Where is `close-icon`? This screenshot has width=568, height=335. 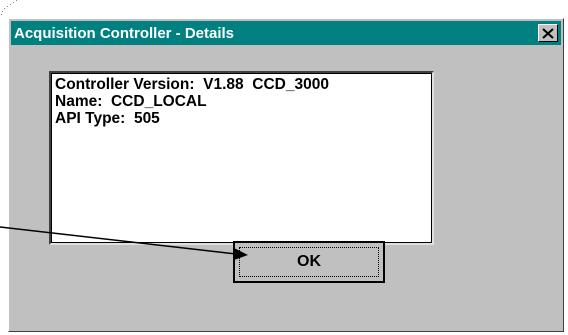 close-icon is located at coordinates (548, 33).